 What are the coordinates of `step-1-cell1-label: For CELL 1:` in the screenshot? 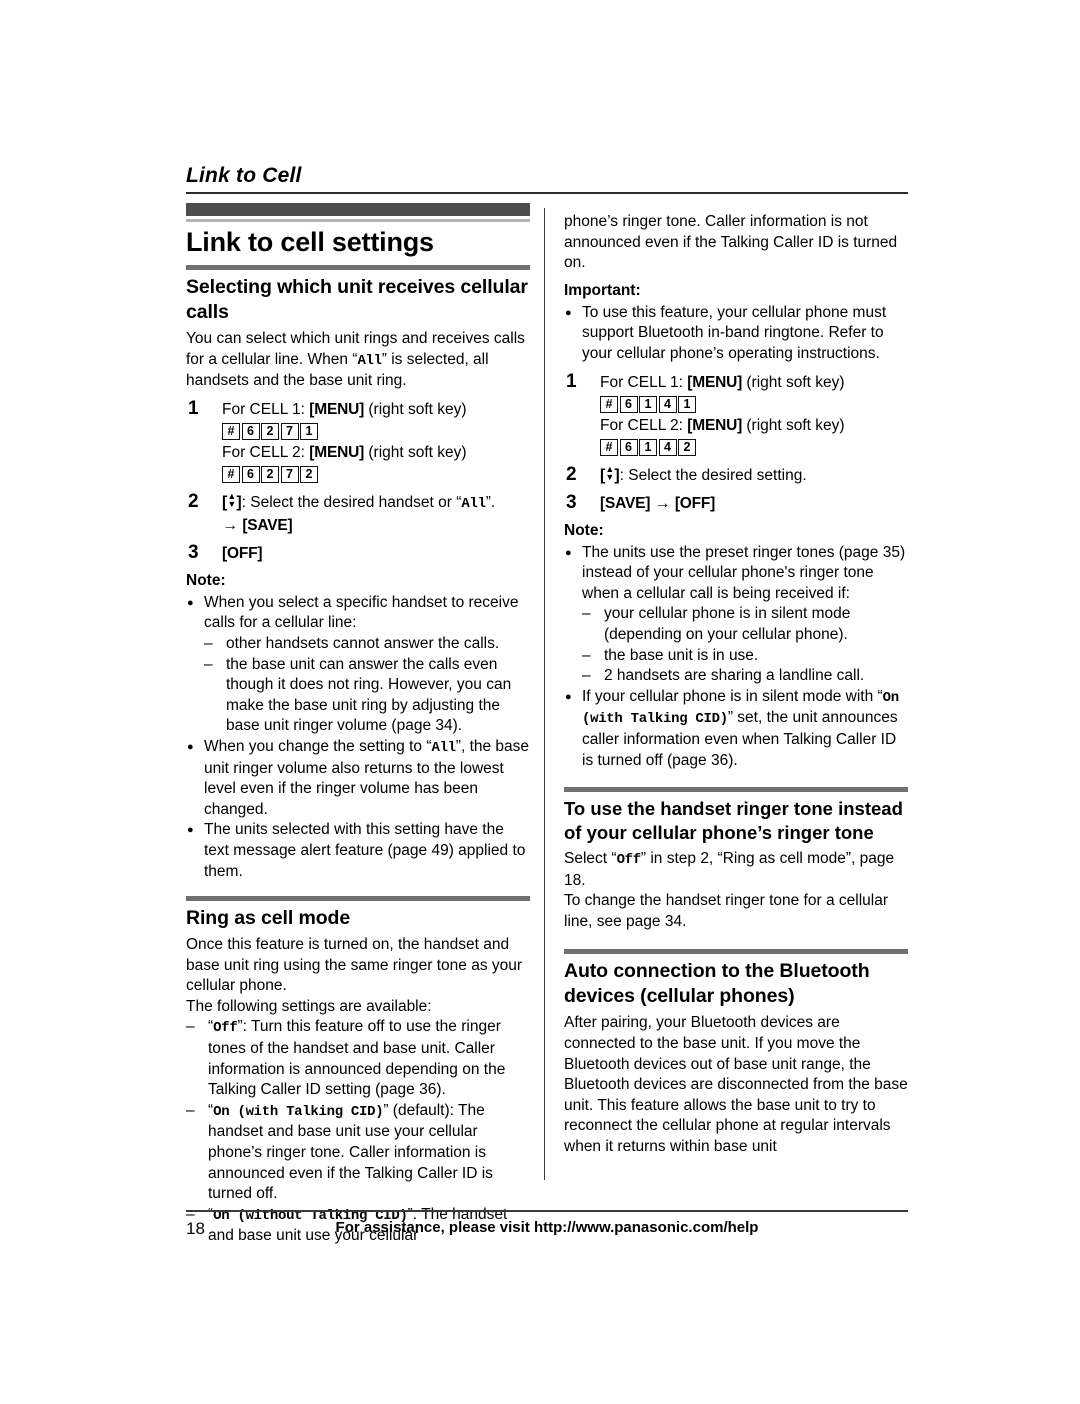 It's located at (266, 409).